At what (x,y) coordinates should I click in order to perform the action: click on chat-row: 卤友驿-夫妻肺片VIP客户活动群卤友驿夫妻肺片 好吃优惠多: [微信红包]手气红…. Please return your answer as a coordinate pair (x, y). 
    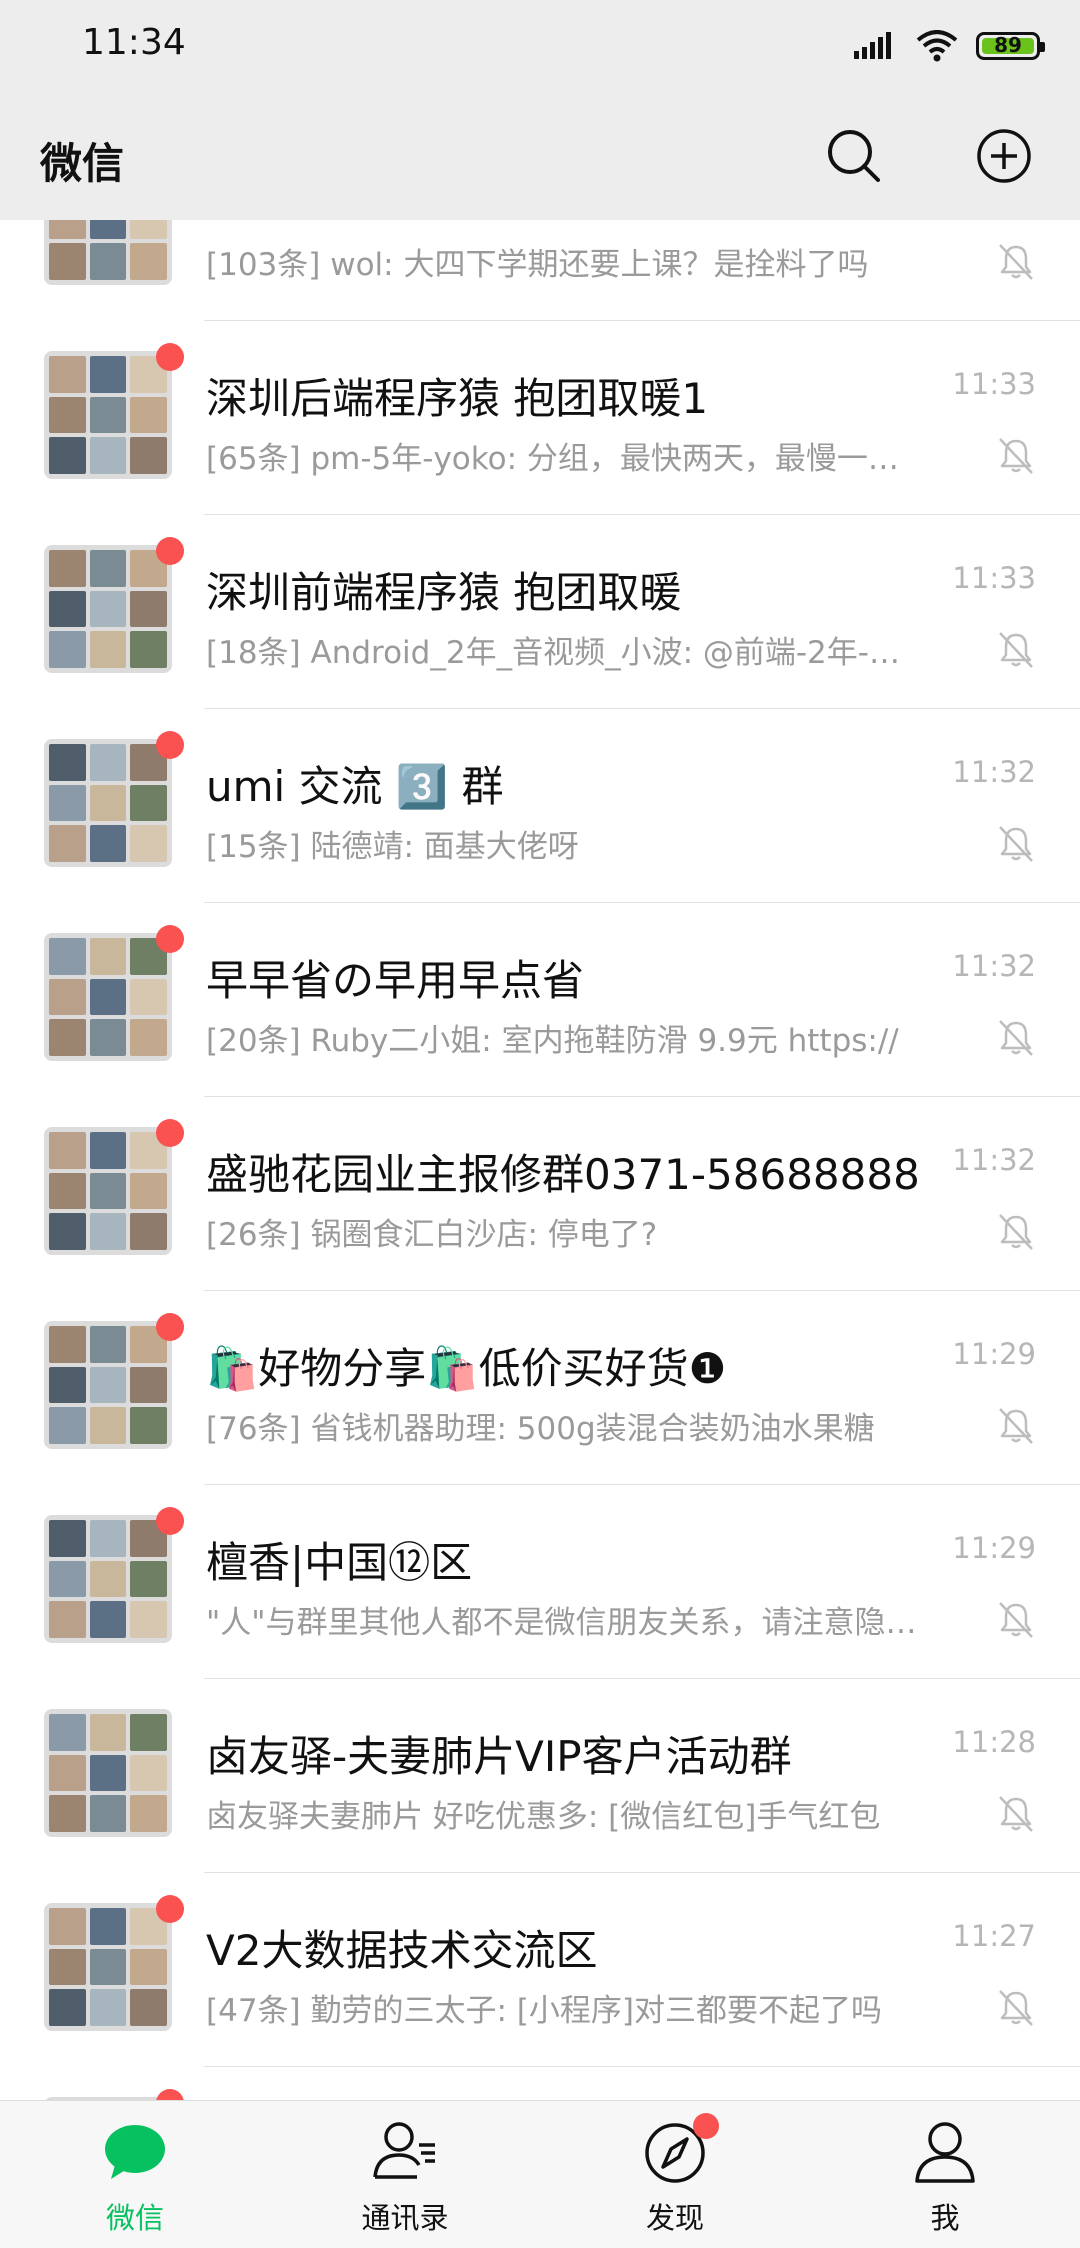
    Looking at the image, I should click on (540, 1776).